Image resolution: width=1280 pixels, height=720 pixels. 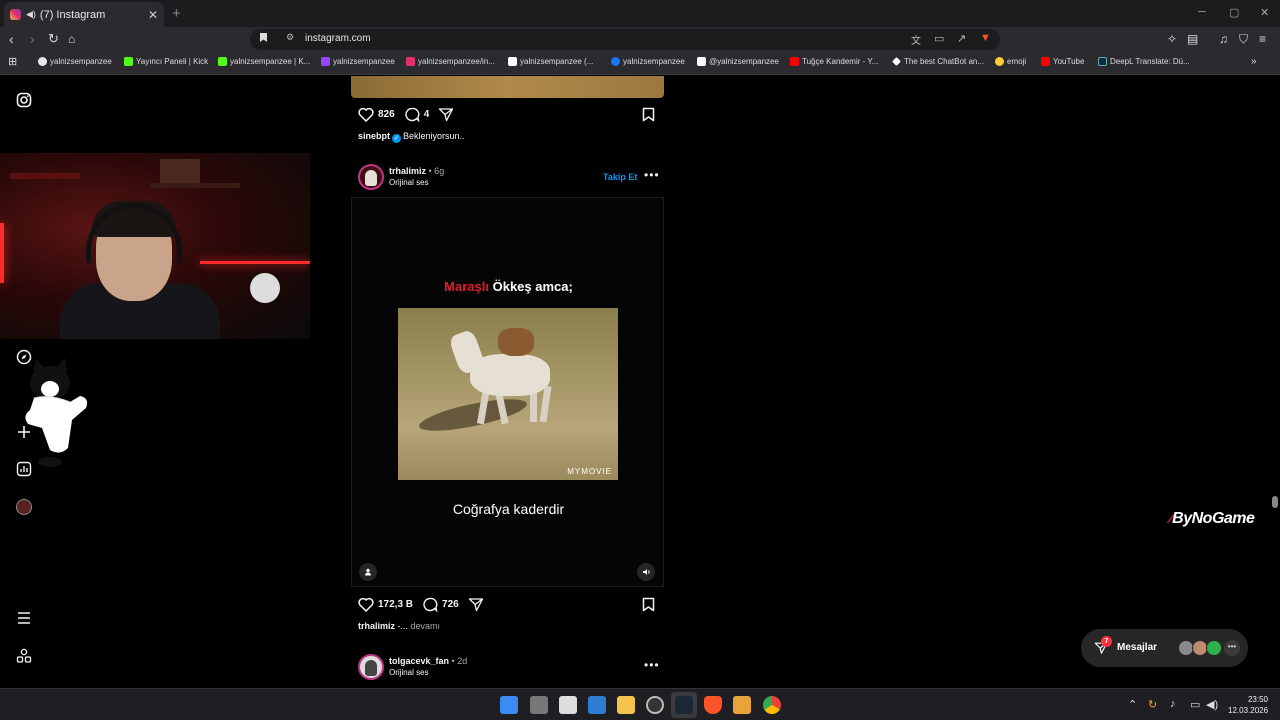 I want to click on sidebar-icon: ▤, so click(x=1192, y=39).